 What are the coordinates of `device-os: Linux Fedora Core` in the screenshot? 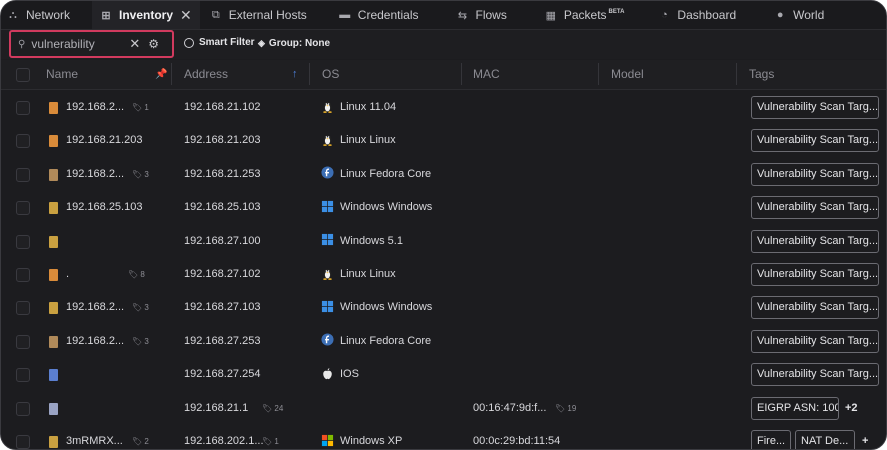 It's located at (376, 174).